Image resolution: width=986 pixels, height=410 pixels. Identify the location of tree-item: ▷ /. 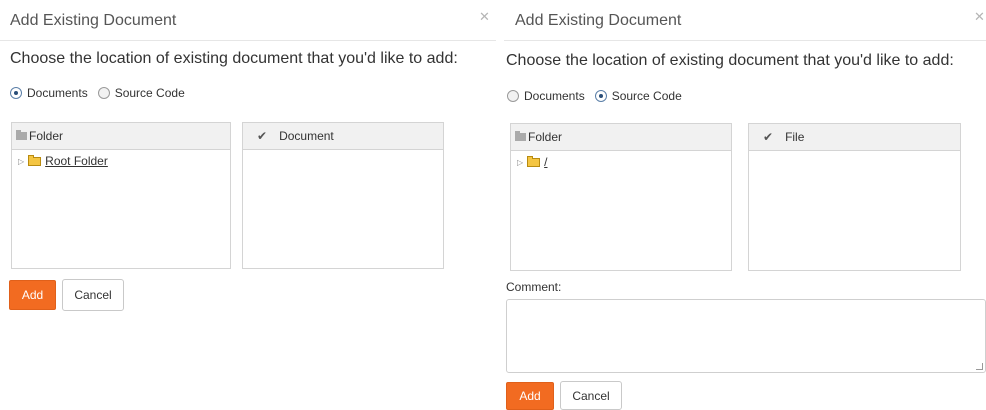
(621, 162).